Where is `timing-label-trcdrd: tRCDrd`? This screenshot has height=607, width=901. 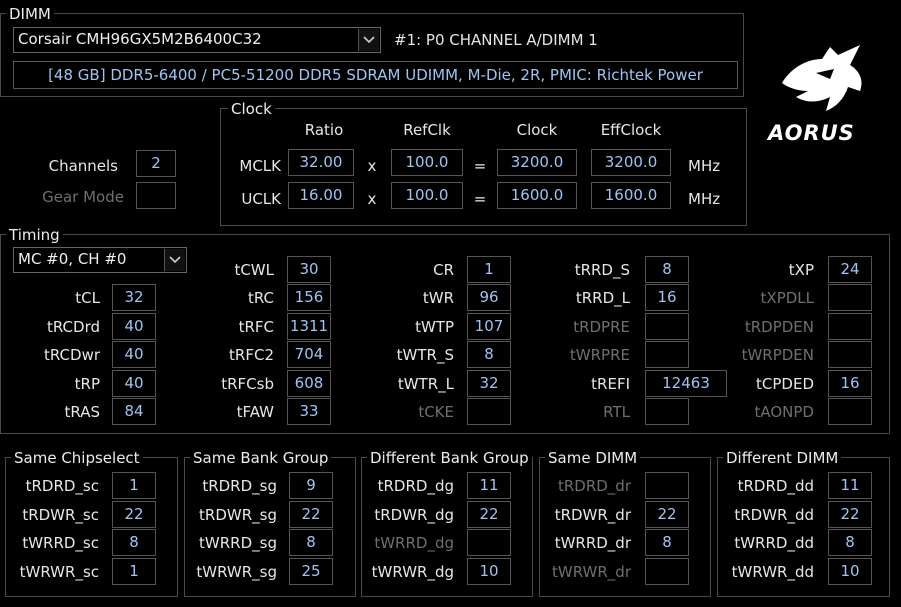
timing-label-trcdrd: tRCDrd is located at coordinates (73, 327).